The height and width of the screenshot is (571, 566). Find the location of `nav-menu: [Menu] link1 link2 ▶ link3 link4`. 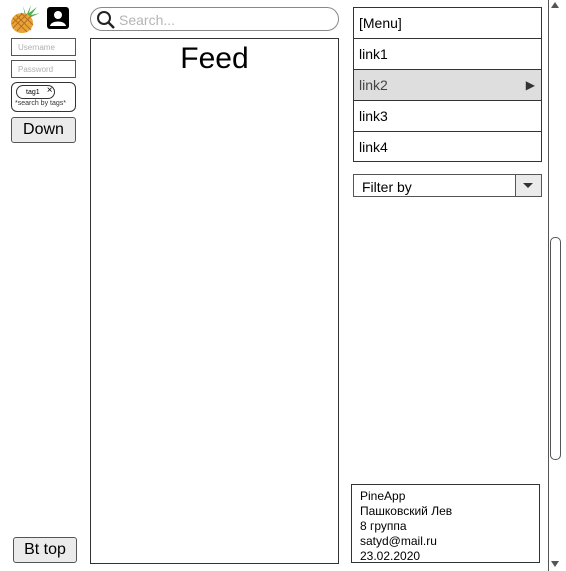

nav-menu: [Menu] link1 link2 ▶ link3 link4 is located at coordinates (447, 84).